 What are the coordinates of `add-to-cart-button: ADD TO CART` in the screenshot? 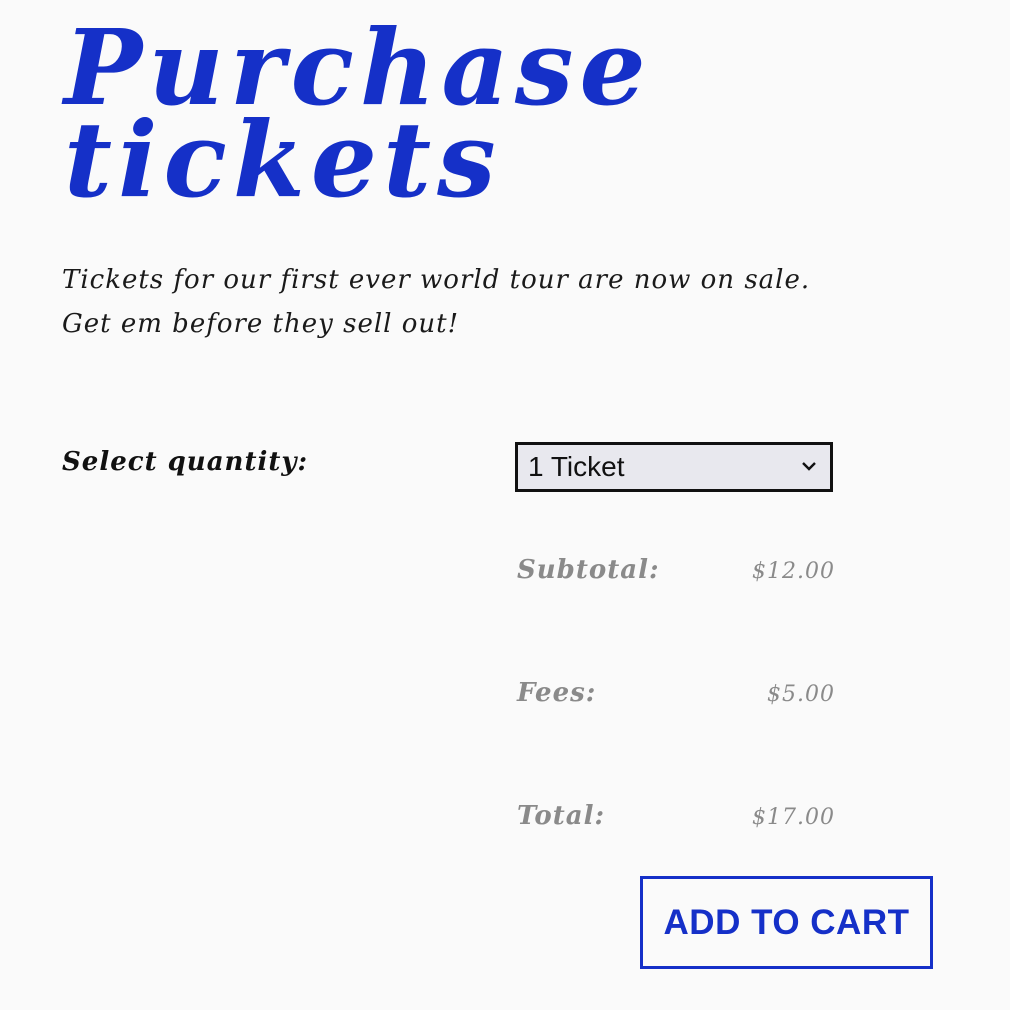 It's located at (786, 922).